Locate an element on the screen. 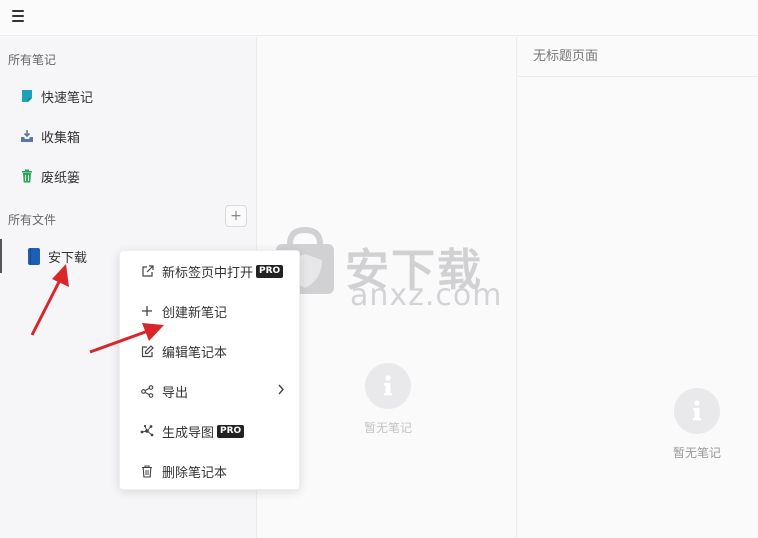  quick-note-icon is located at coordinates (27, 96).